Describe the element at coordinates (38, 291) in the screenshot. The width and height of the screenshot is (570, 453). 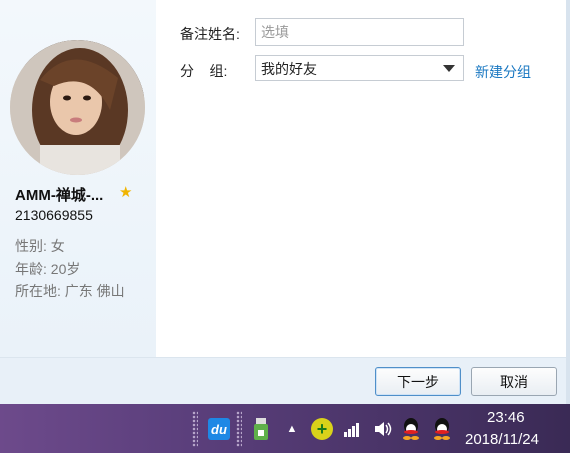
I see `location-label: 所在地:` at that location.